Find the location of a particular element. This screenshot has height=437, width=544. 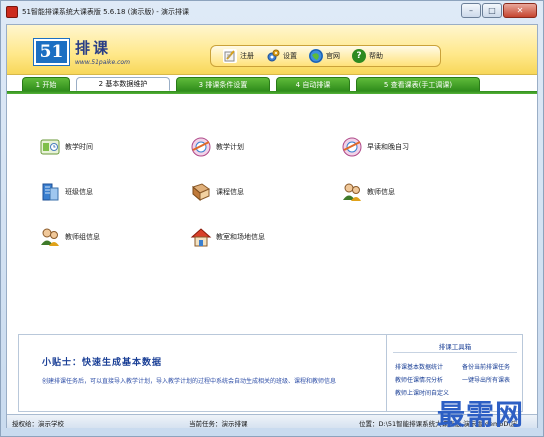

tab-view-timetable: 5 查看课表(手工调课) is located at coordinates (418, 84).